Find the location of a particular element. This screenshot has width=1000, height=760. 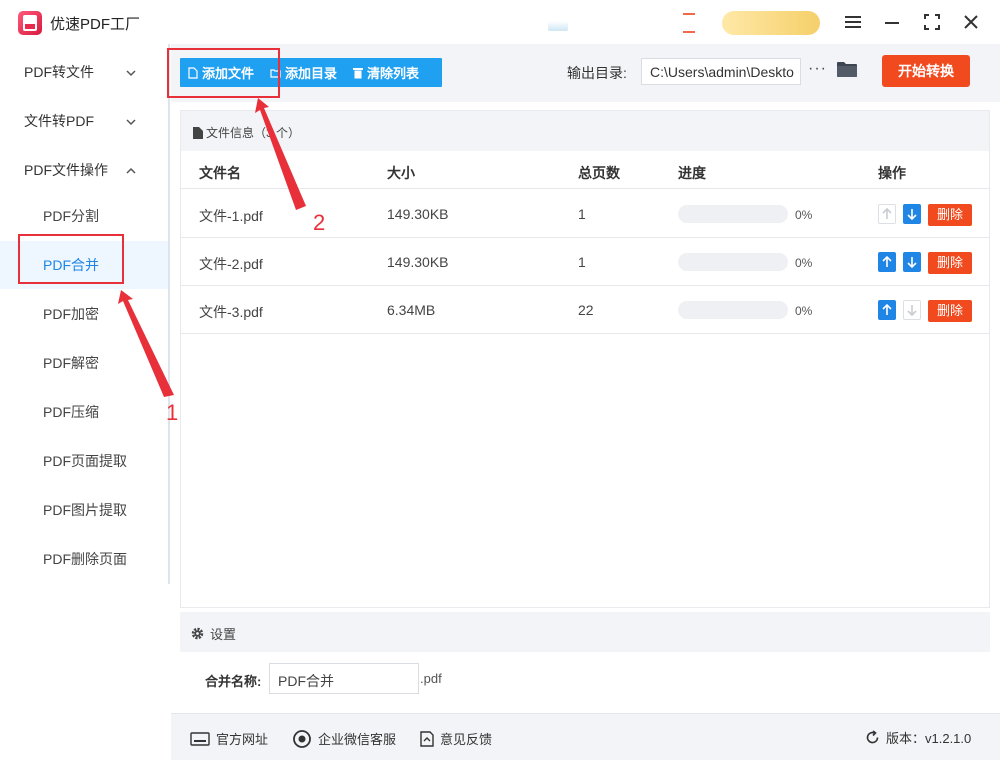

feedback-link: 意见反馈 is located at coordinates (456, 738).